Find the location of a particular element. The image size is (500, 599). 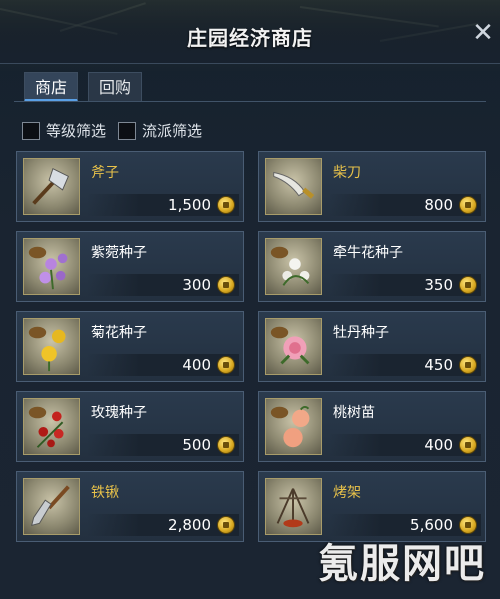

price-bar: 350 is located at coordinates (405, 285).